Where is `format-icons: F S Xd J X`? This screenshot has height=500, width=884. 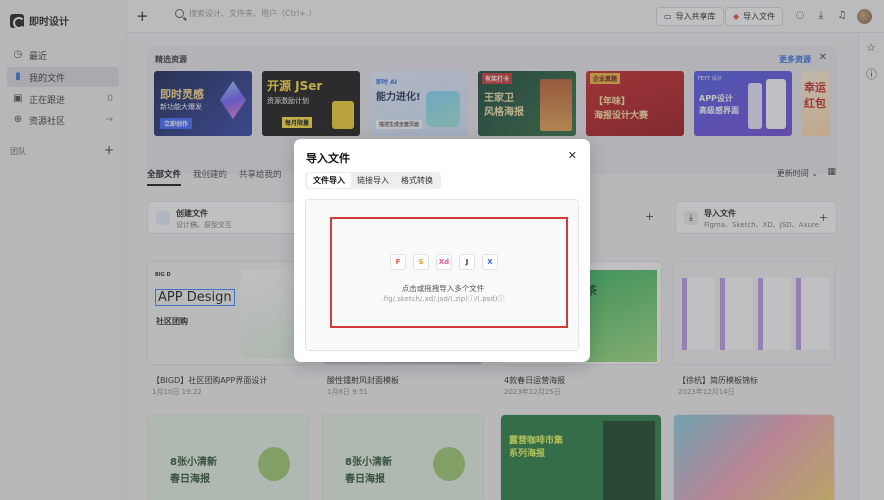
format-icons: F S Xd J X is located at coordinates (444, 262).